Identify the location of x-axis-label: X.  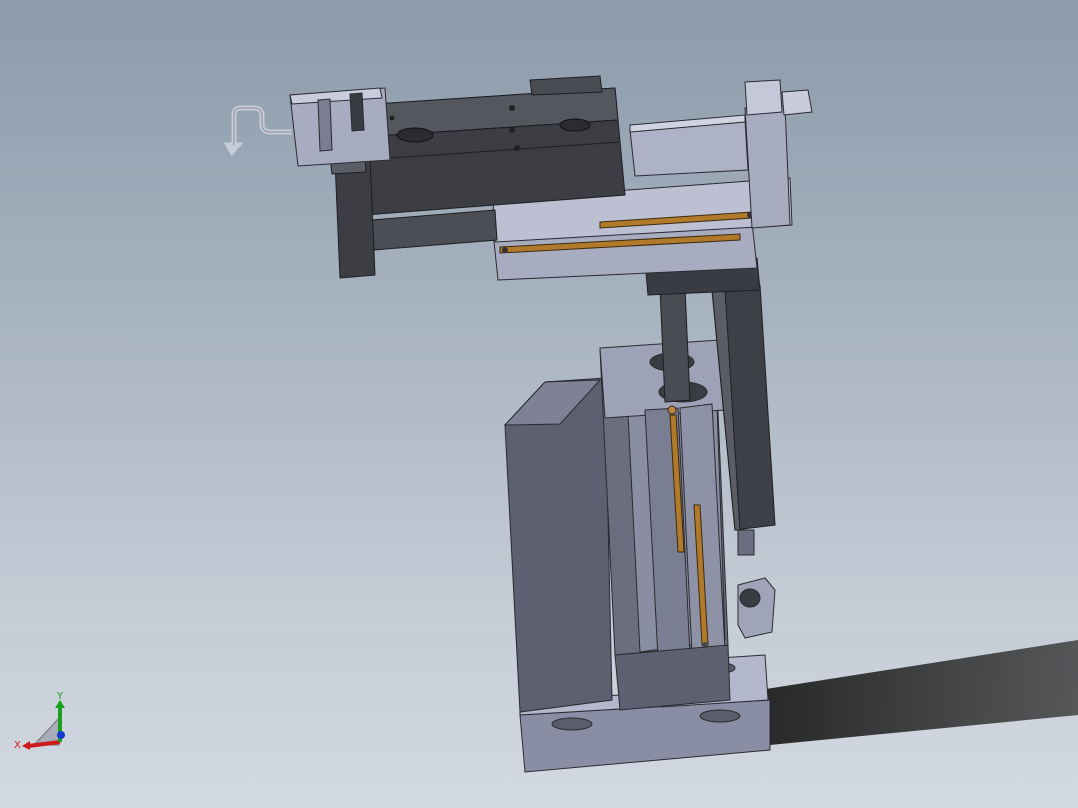
(17, 745).